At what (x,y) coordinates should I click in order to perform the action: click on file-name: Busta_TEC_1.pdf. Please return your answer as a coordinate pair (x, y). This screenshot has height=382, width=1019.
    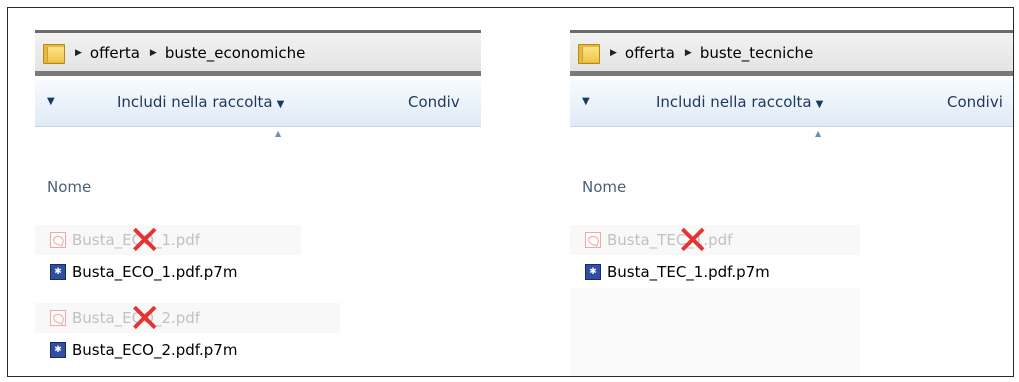
    Looking at the image, I should click on (670, 240).